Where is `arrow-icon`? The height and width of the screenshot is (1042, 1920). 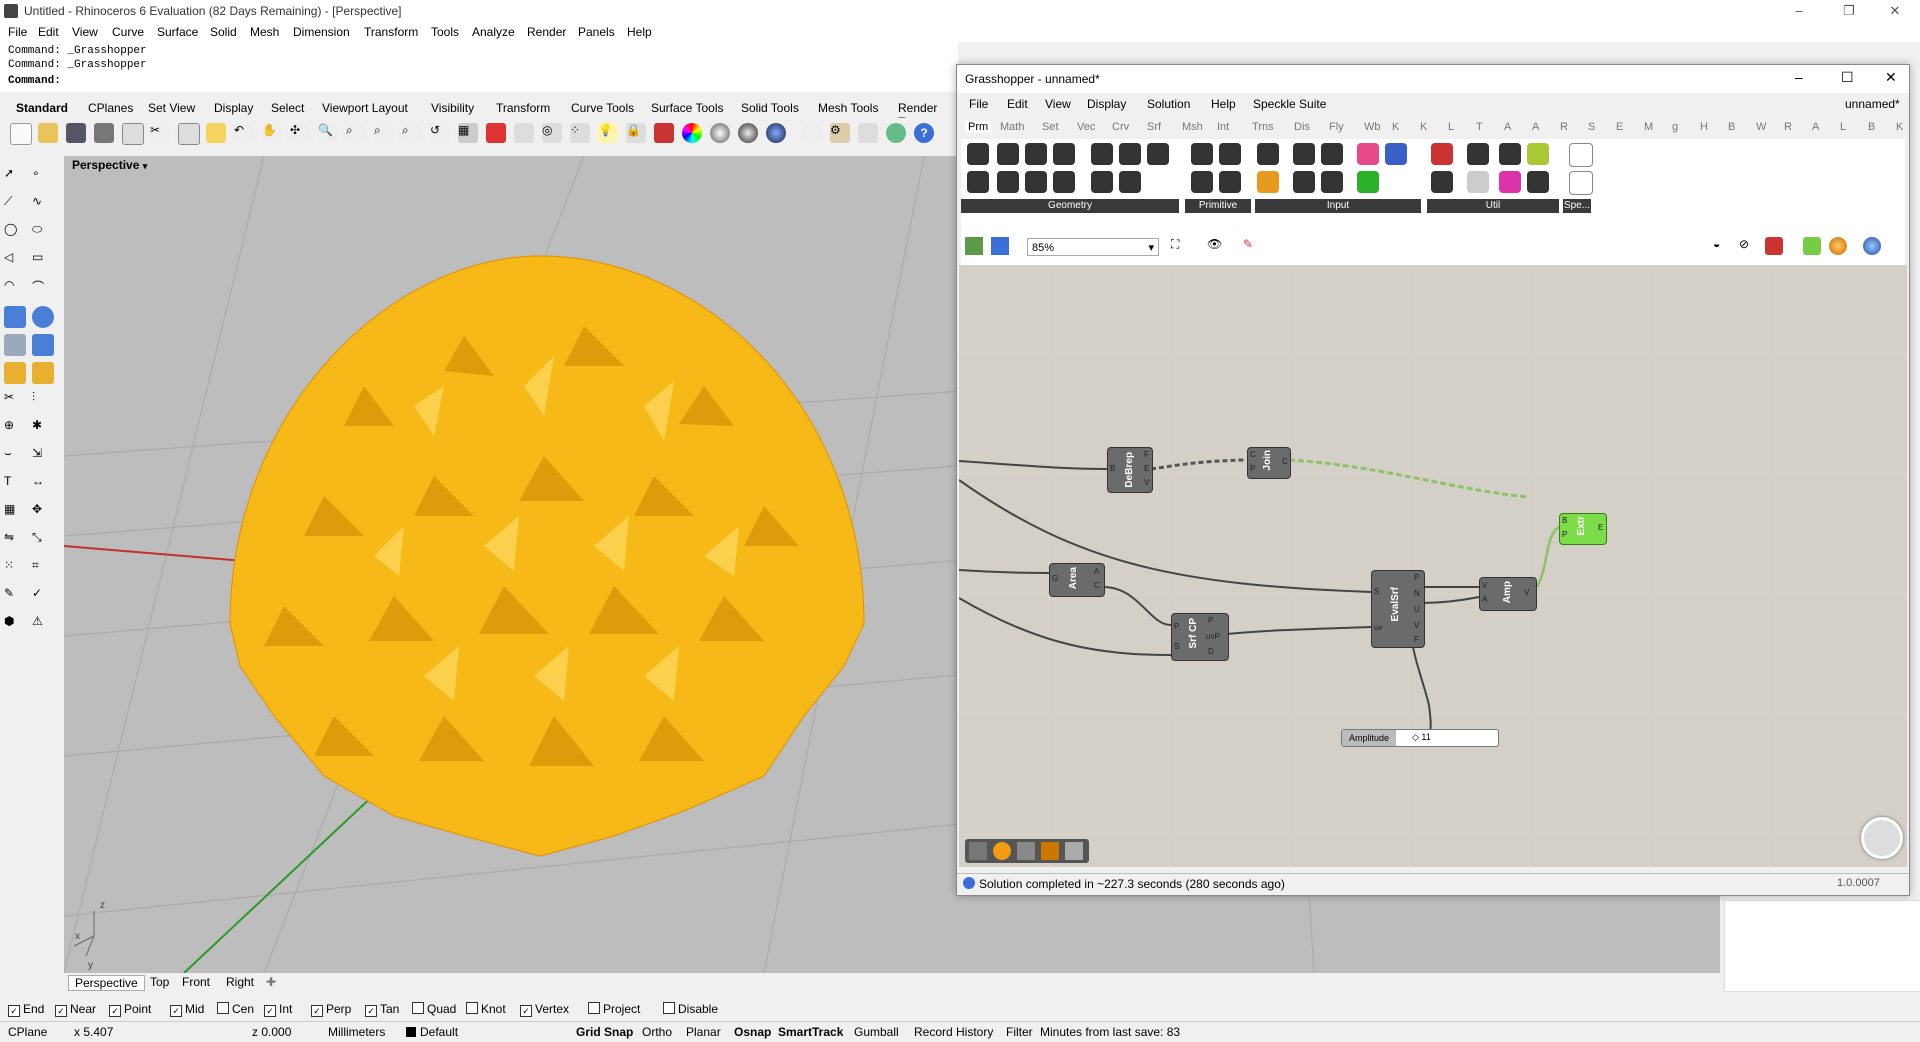
arrow-icon is located at coordinates (1478, 154).